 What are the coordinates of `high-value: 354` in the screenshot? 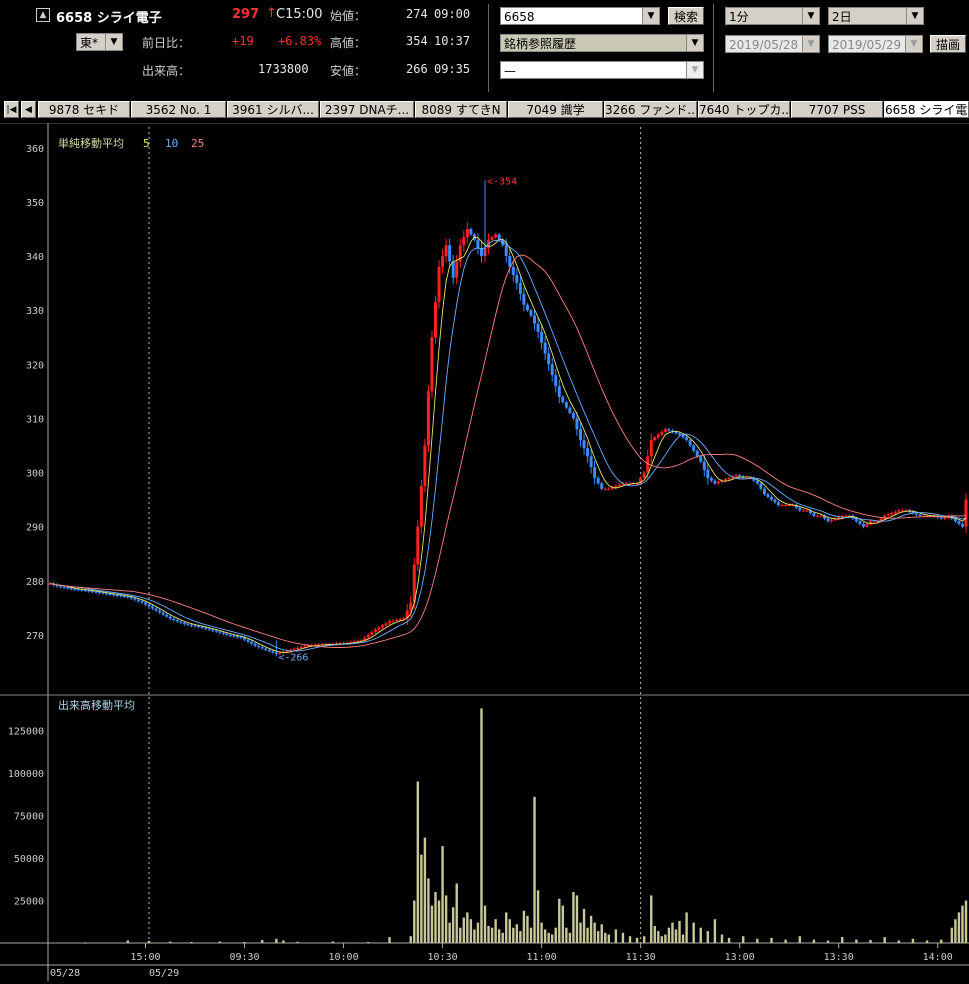 It's located at (417, 41).